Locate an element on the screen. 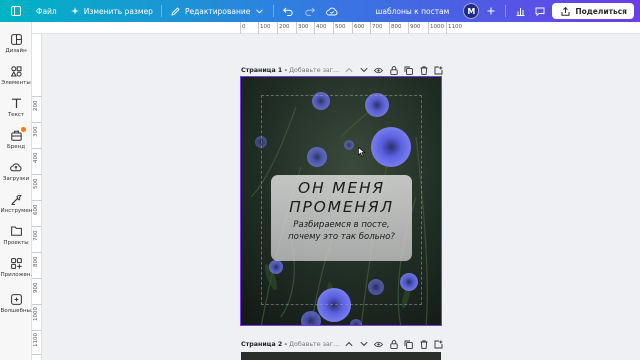 Image resolution: width=640 pixels, height=360 pixels. add-collaborator-button is located at coordinates (491, 11).